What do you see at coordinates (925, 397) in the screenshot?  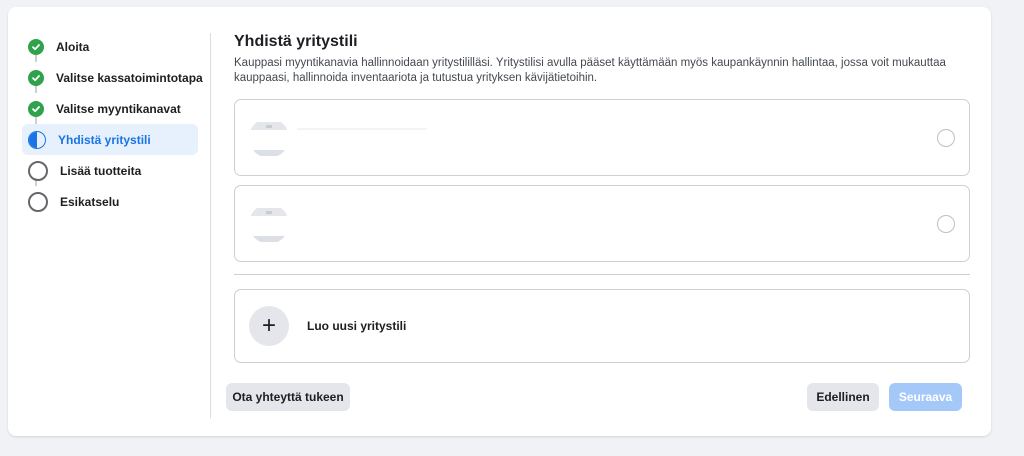 I see `next-button: Seuraava` at bounding box center [925, 397].